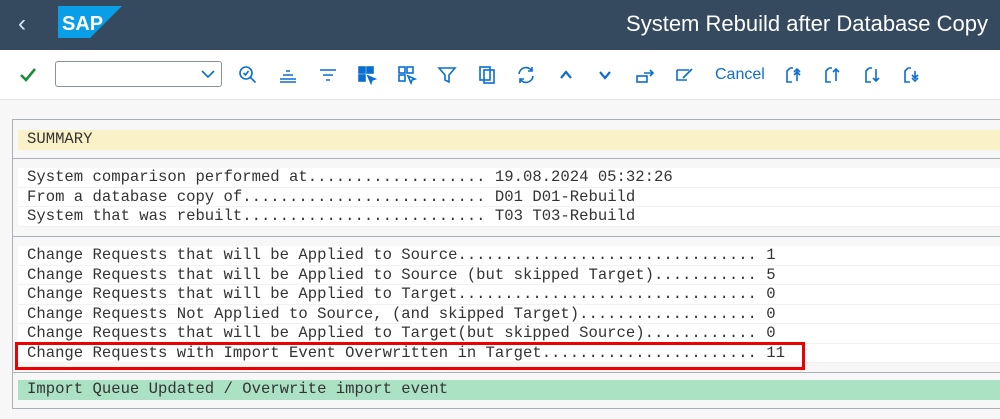 This screenshot has width=1000, height=419. What do you see at coordinates (873, 75) in the screenshot?
I see `next-page-icon` at bounding box center [873, 75].